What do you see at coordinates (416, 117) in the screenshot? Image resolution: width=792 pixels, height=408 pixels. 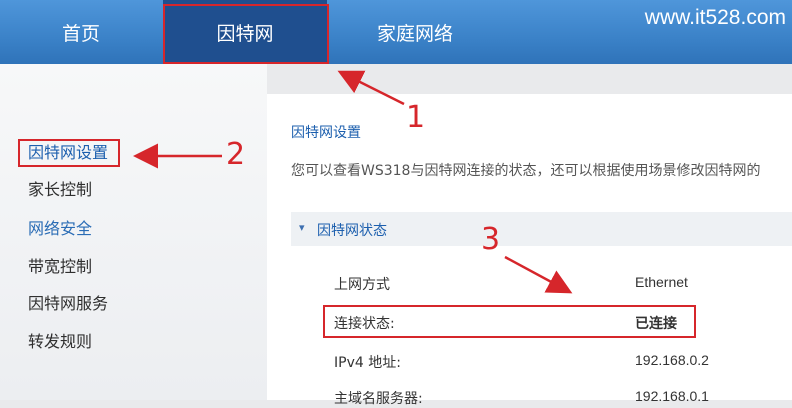 I see `annotation-number-1: 1` at bounding box center [416, 117].